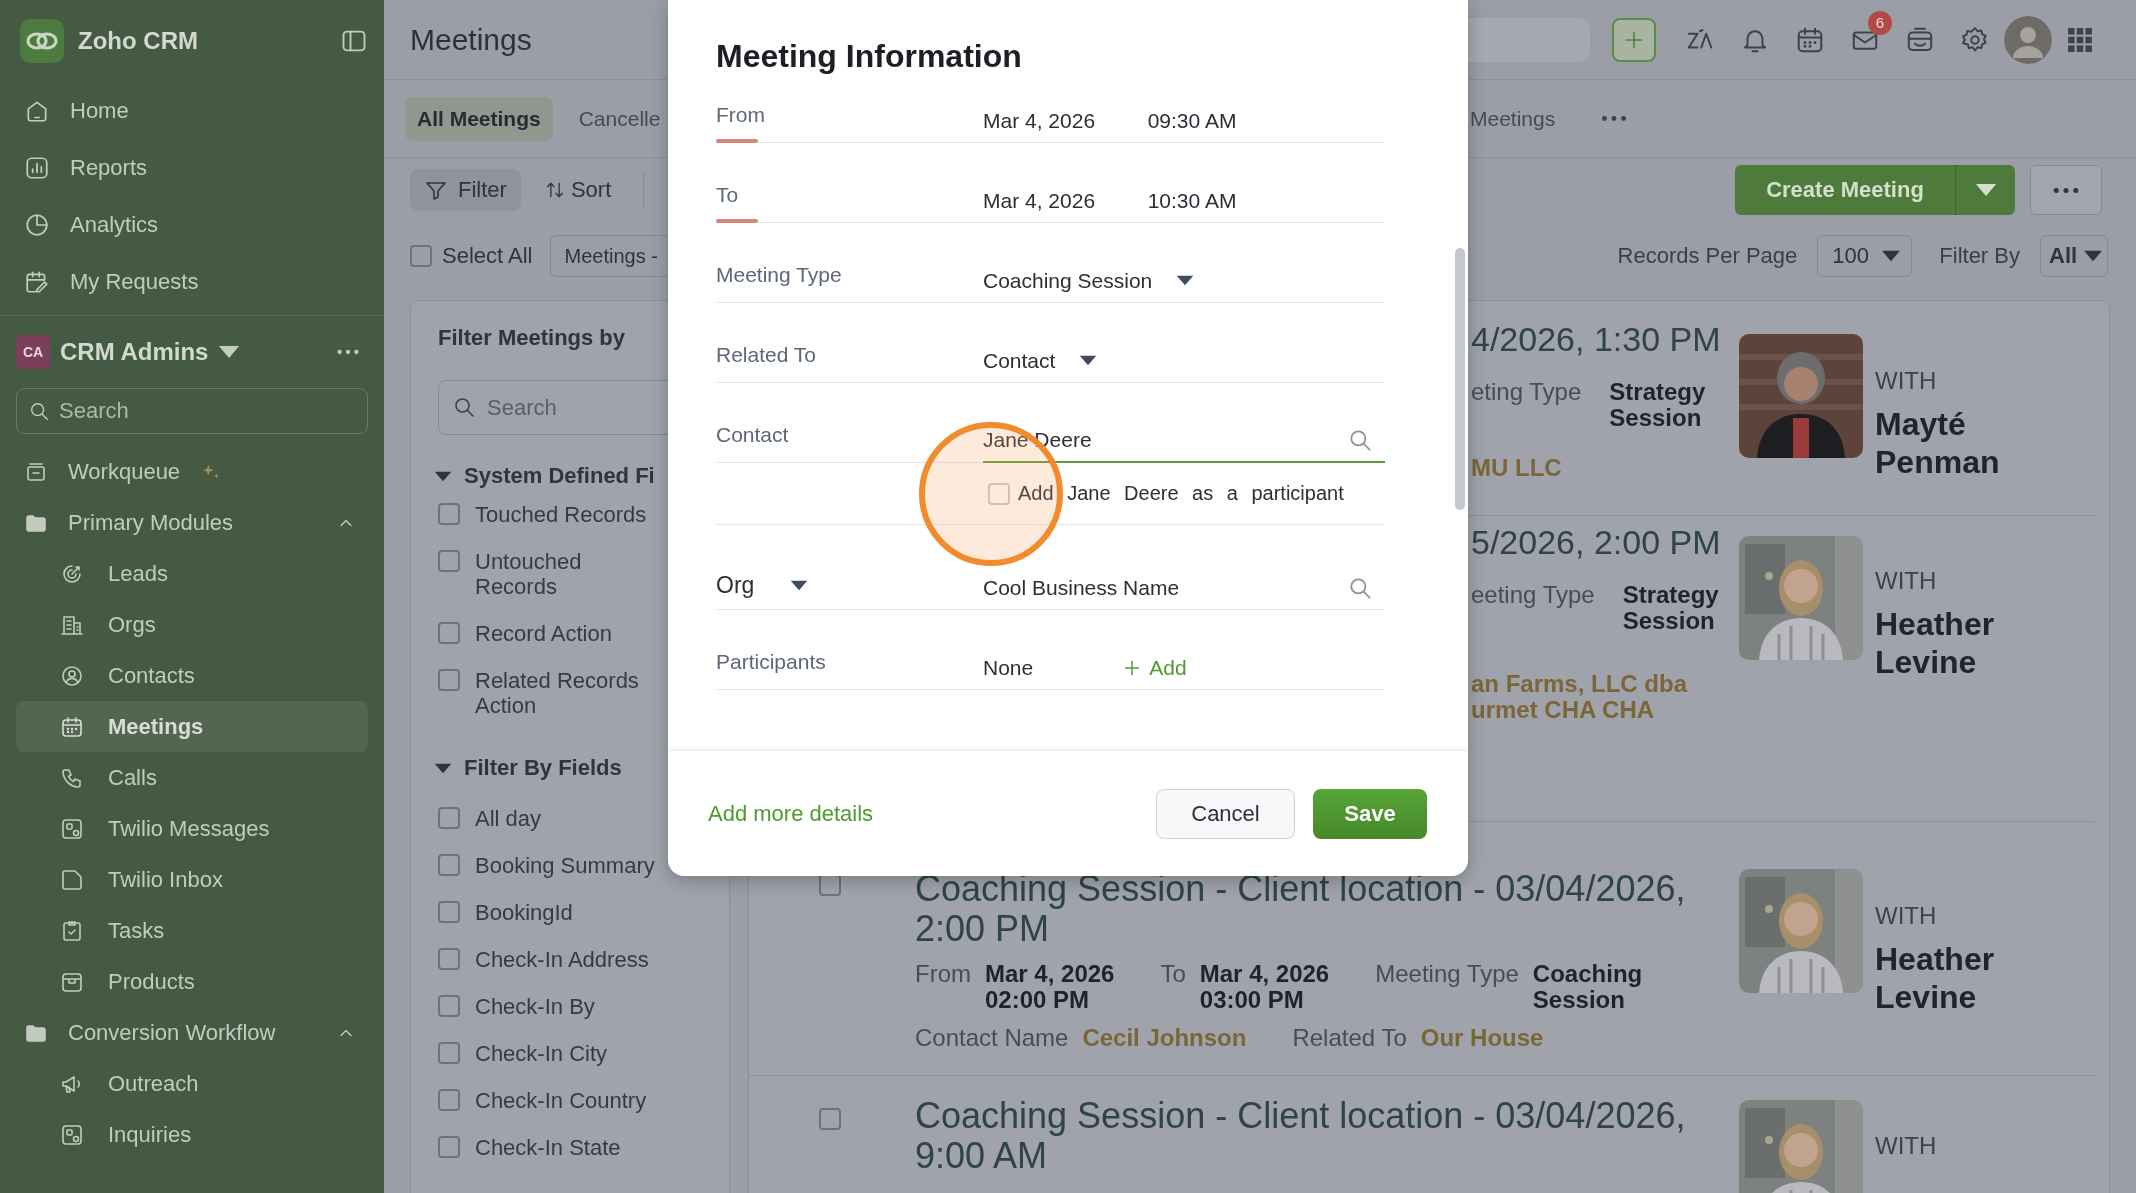 This screenshot has height=1193, width=2136. Describe the element at coordinates (1154, 667) in the screenshot. I see `add-link: Add` at that location.